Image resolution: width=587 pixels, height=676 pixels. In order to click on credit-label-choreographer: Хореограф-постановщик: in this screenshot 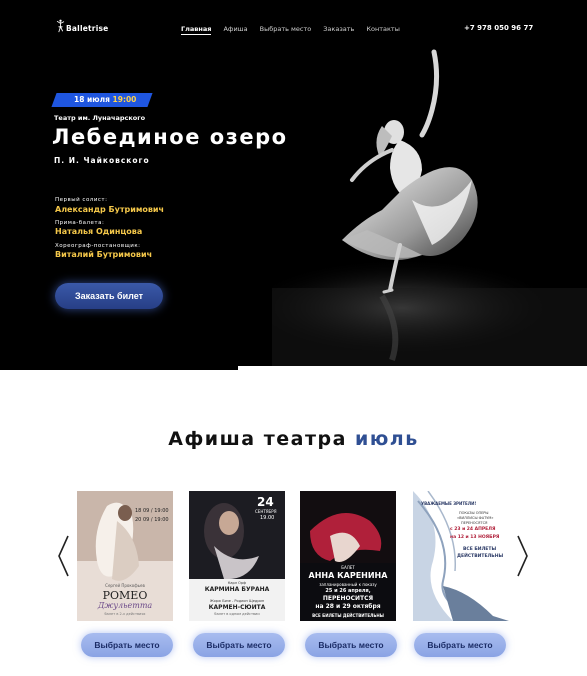, I will do `click(98, 246)`.